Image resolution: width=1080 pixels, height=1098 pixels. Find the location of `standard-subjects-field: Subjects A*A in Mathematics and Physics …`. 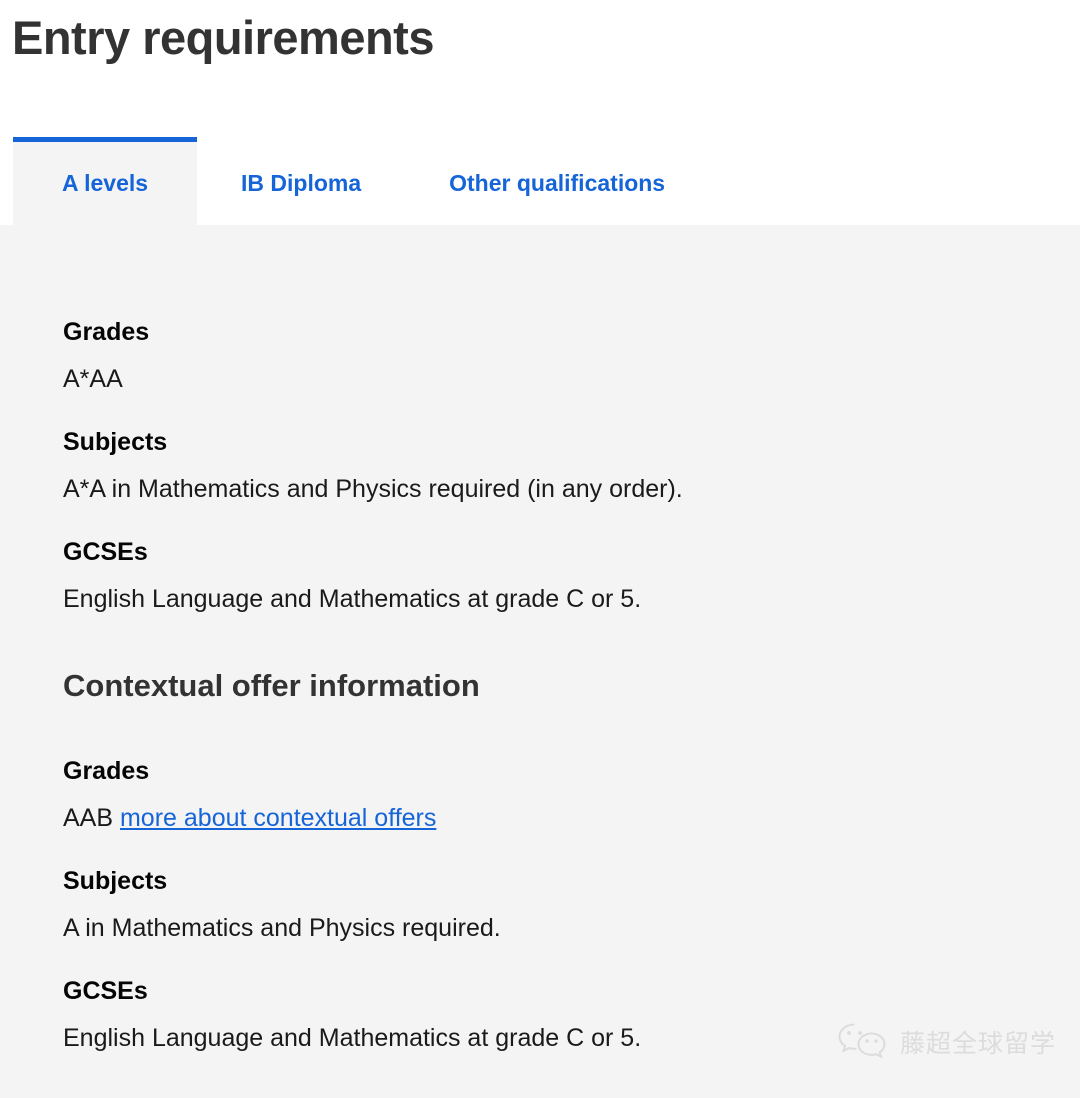

standard-subjects-field: Subjects A*A in Mathematics and Physics … is located at coordinates (571, 466).